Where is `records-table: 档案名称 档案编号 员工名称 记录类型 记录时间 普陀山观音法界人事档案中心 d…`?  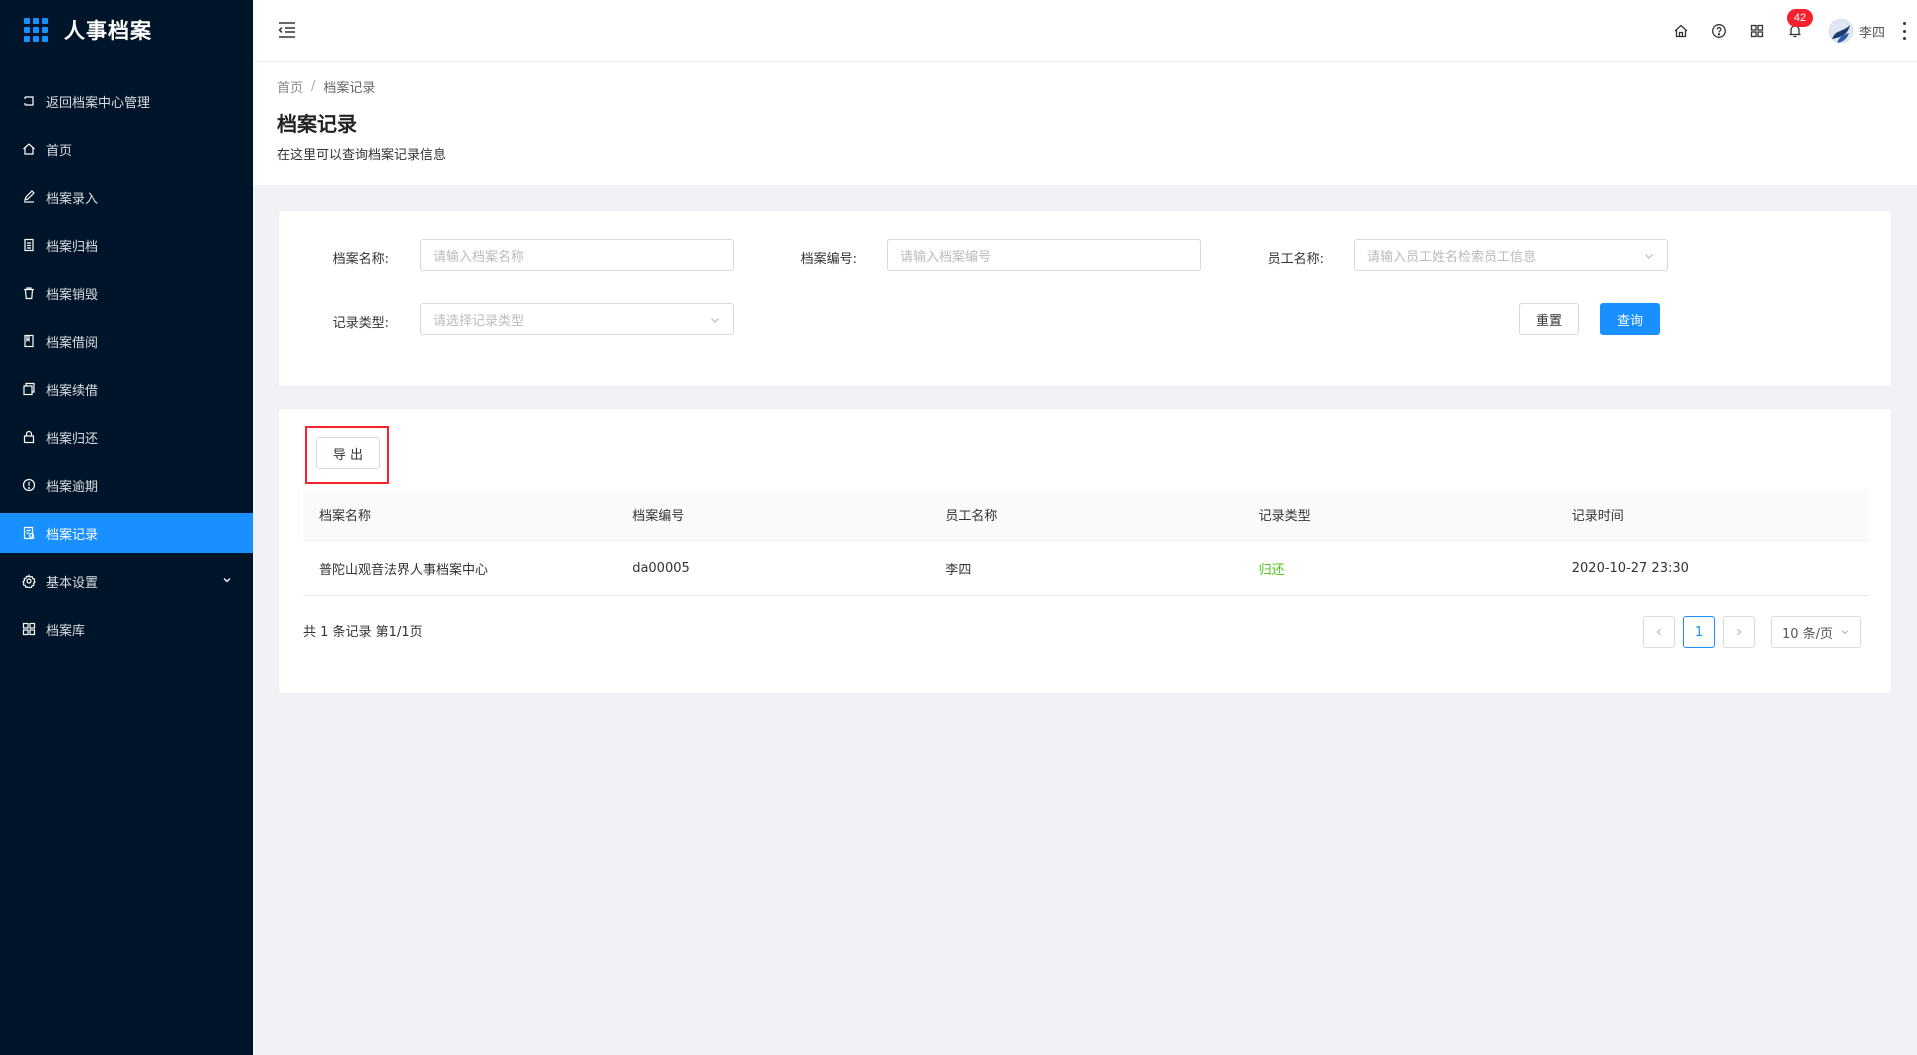 records-table: 档案名称 档案编号 员工名称 记录类型 记录时间 普陀山观音法界人事档案中心 d… is located at coordinates (1086, 542).